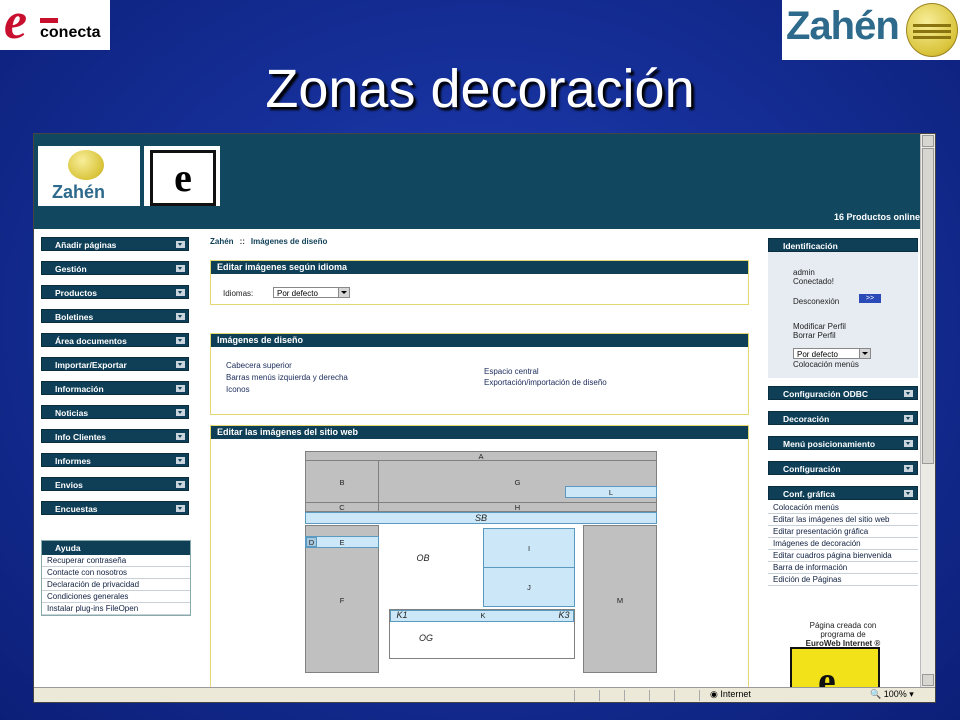  What do you see at coordinates (116, 609) in the screenshot?
I see `help-link: Instalar plug-ins FileOpen` at bounding box center [116, 609].